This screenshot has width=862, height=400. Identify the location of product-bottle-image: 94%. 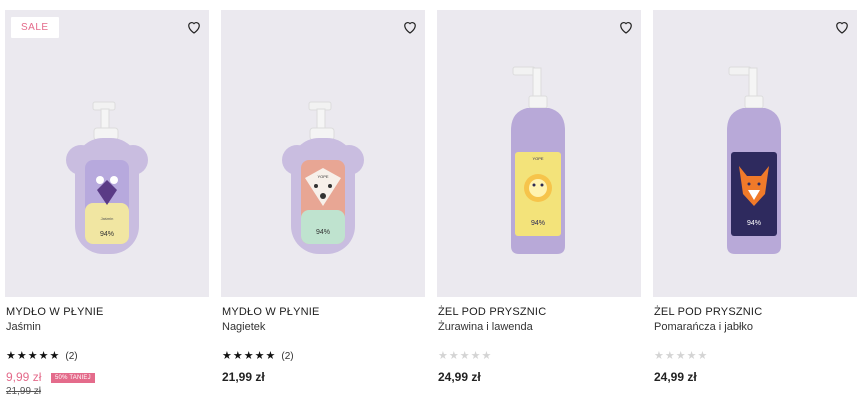
(754, 160).